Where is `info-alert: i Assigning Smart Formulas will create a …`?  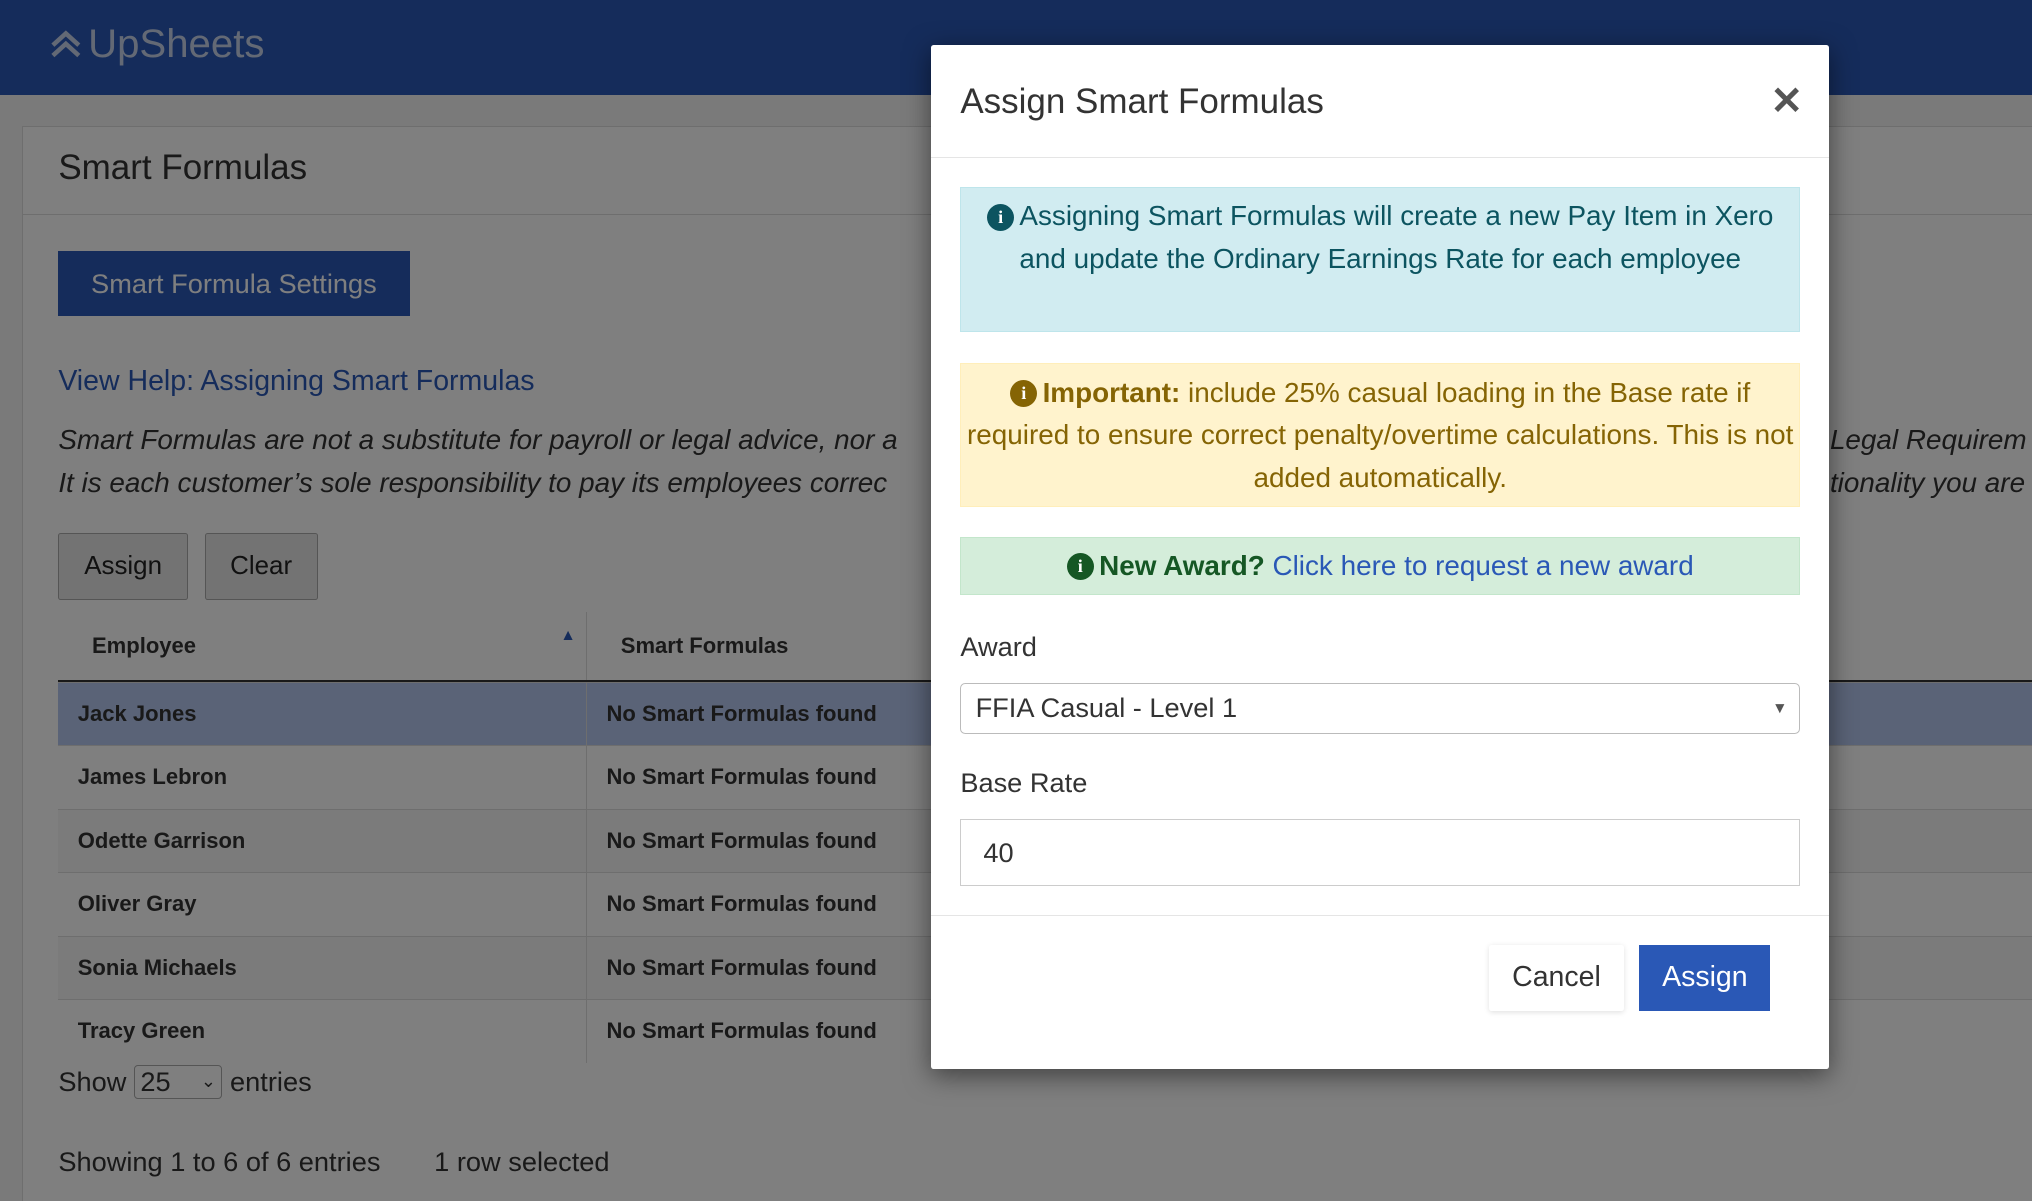
info-alert: i Assigning Smart Formulas will create a … is located at coordinates (1380, 259).